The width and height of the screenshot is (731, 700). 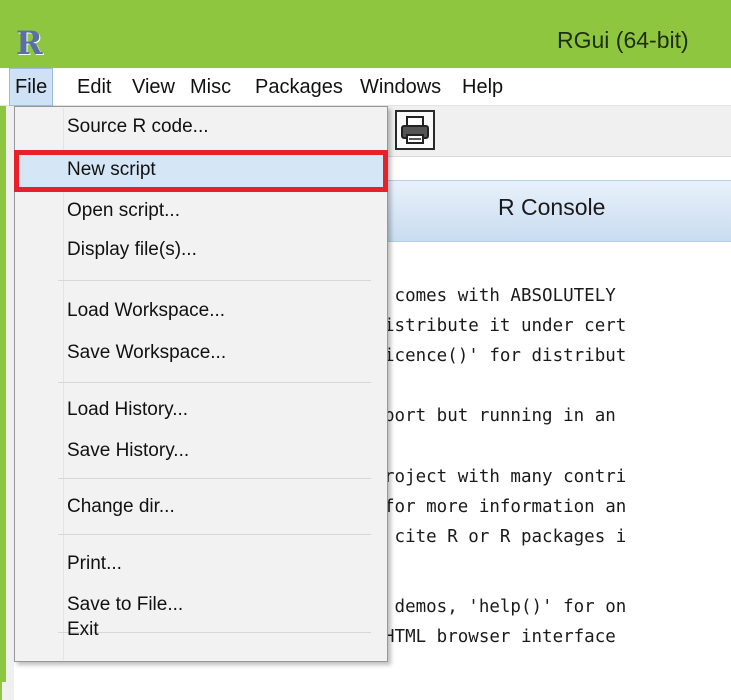 What do you see at coordinates (482, 87) in the screenshot?
I see `menu-help: Help` at bounding box center [482, 87].